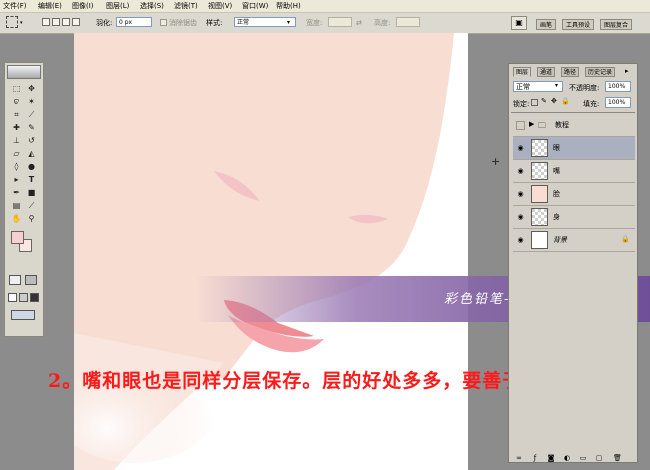  What do you see at coordinates (15, 280) in the screenshot?
I see `standard-mode-icon` at bounding box center [15, 280].